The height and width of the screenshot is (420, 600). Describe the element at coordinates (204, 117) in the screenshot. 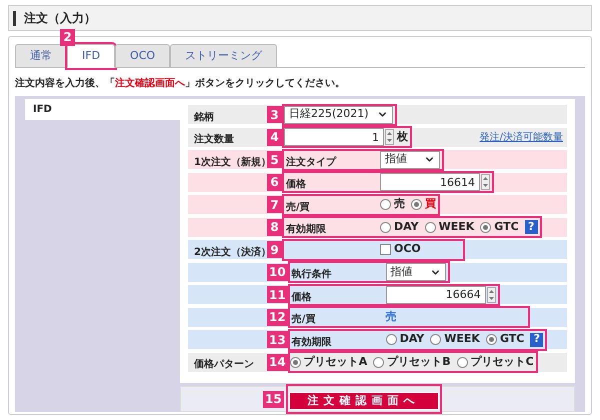

I see `row-heading: 銘柄` at that location.